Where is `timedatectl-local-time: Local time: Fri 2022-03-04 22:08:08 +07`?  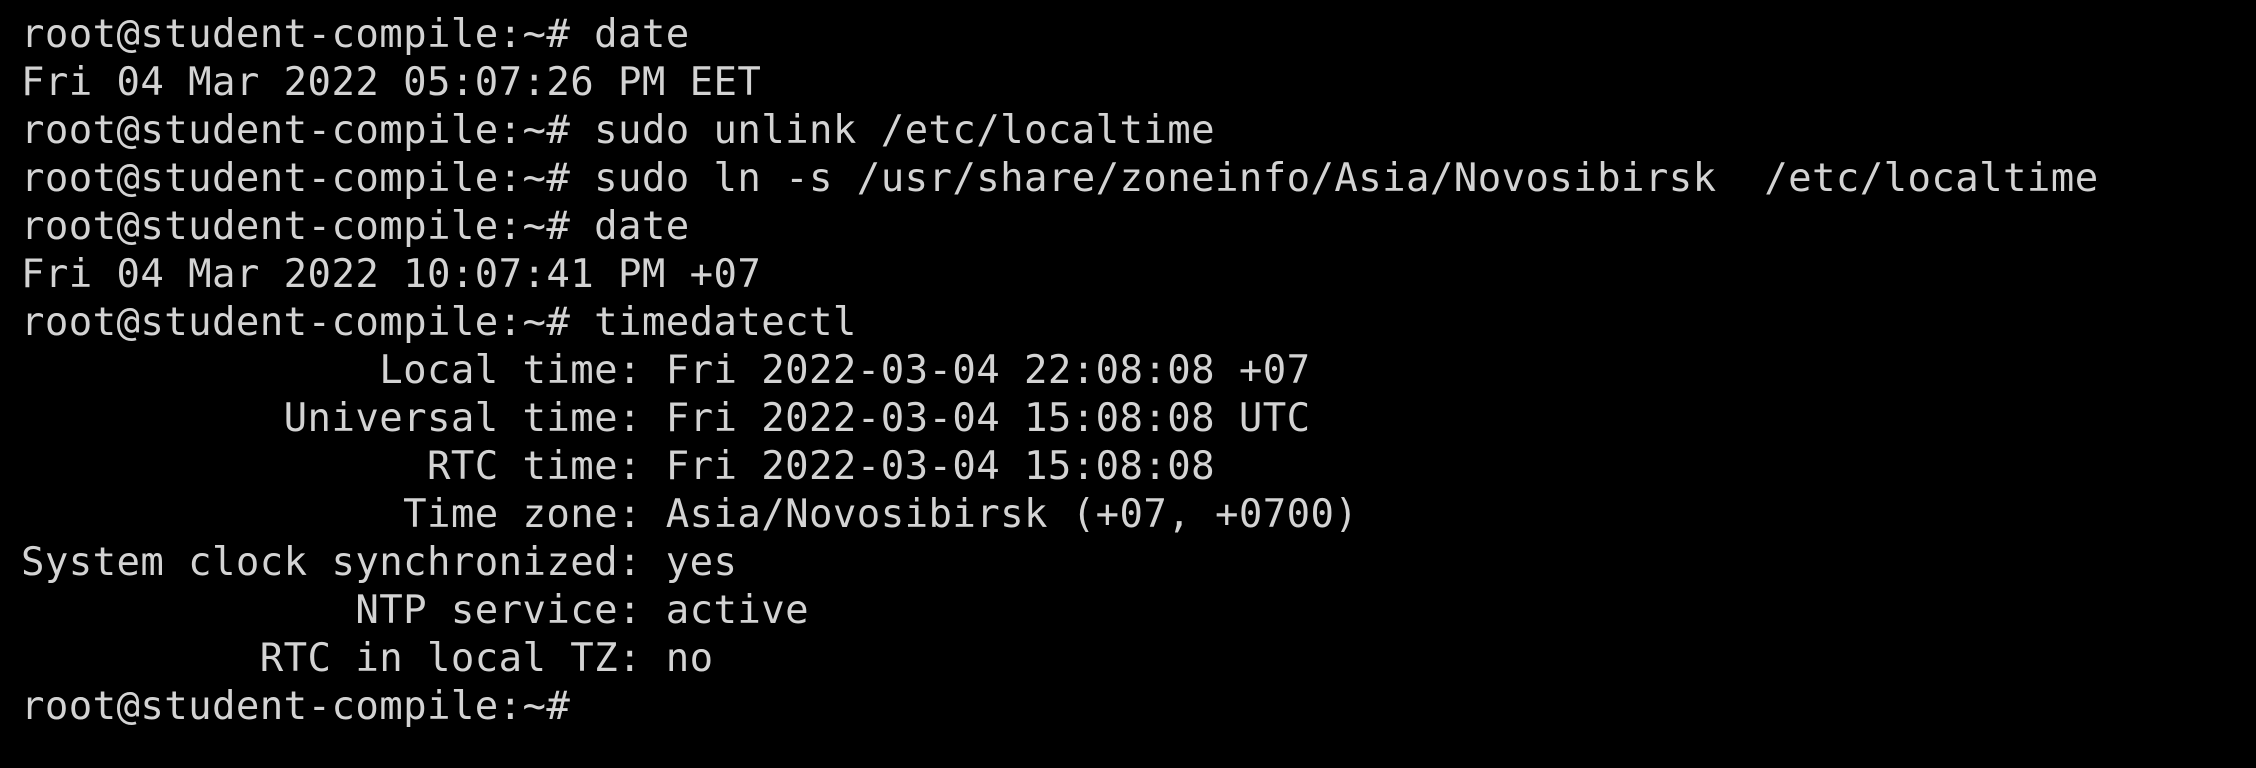 timedatectl-local-time: Local time: Fri 2022-03-04 22:08:08 +07 is located at coordinates (1138, 371).